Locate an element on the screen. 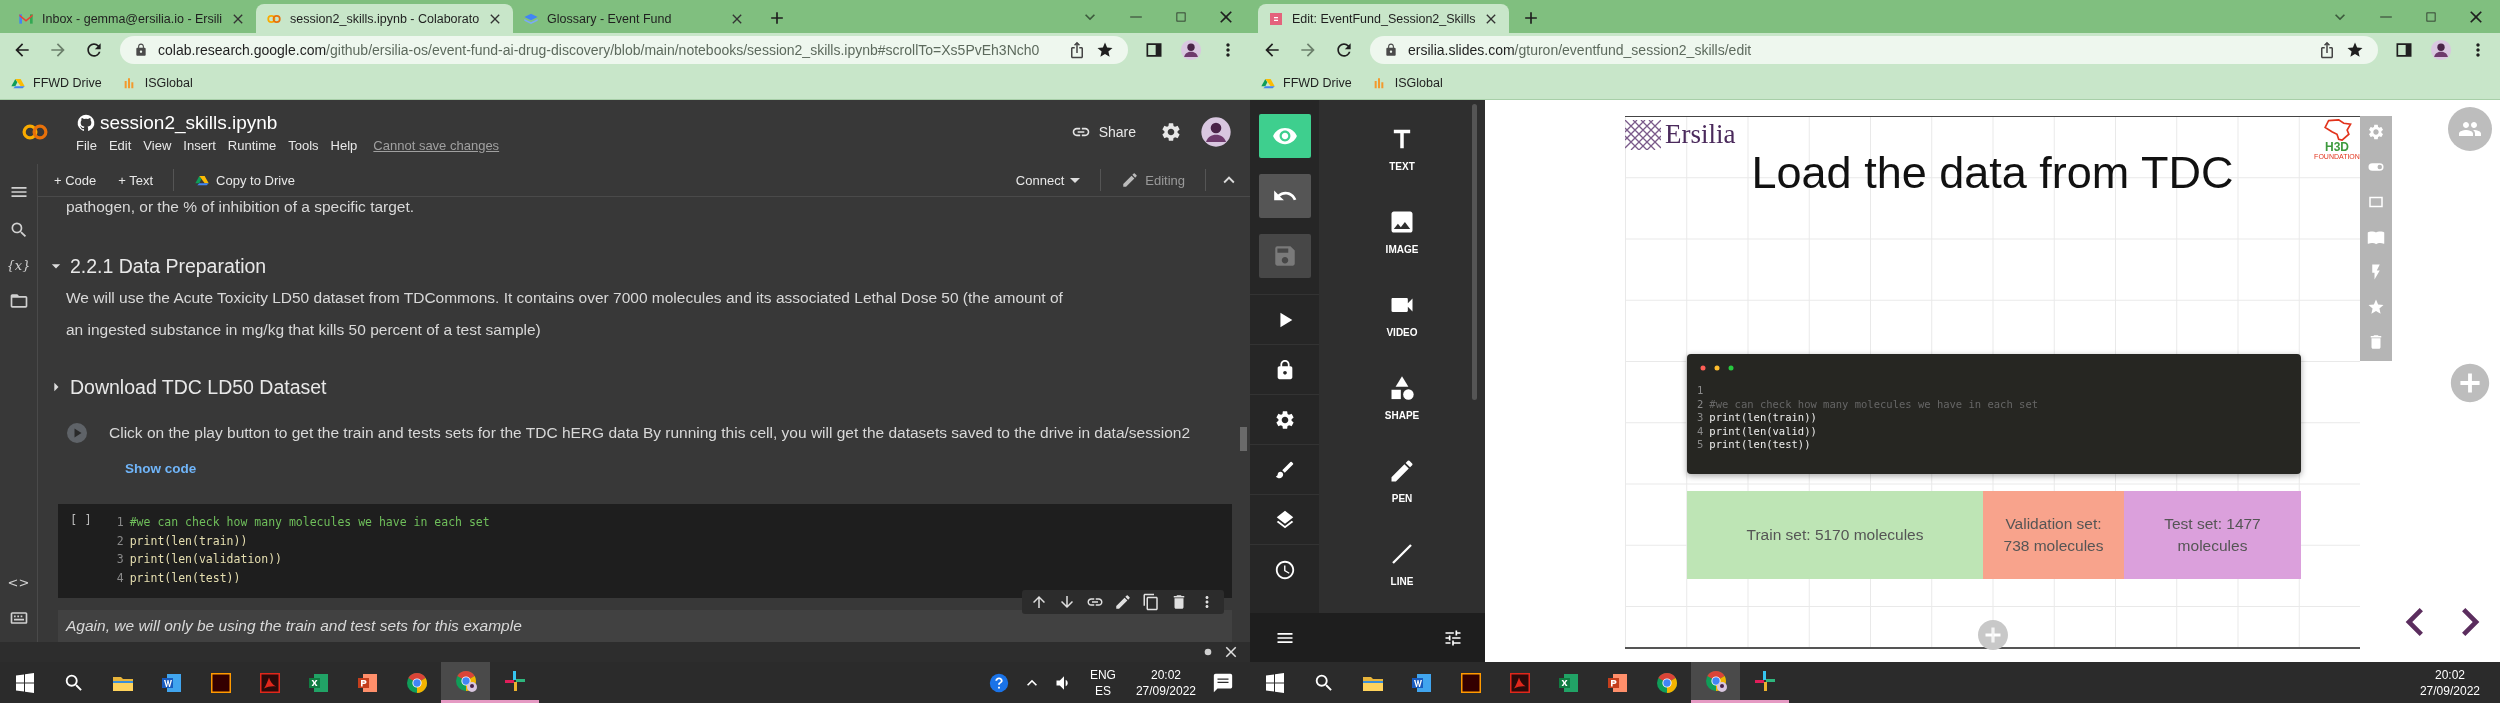  connect-button: Connect is located at coordinates (1048, 180).